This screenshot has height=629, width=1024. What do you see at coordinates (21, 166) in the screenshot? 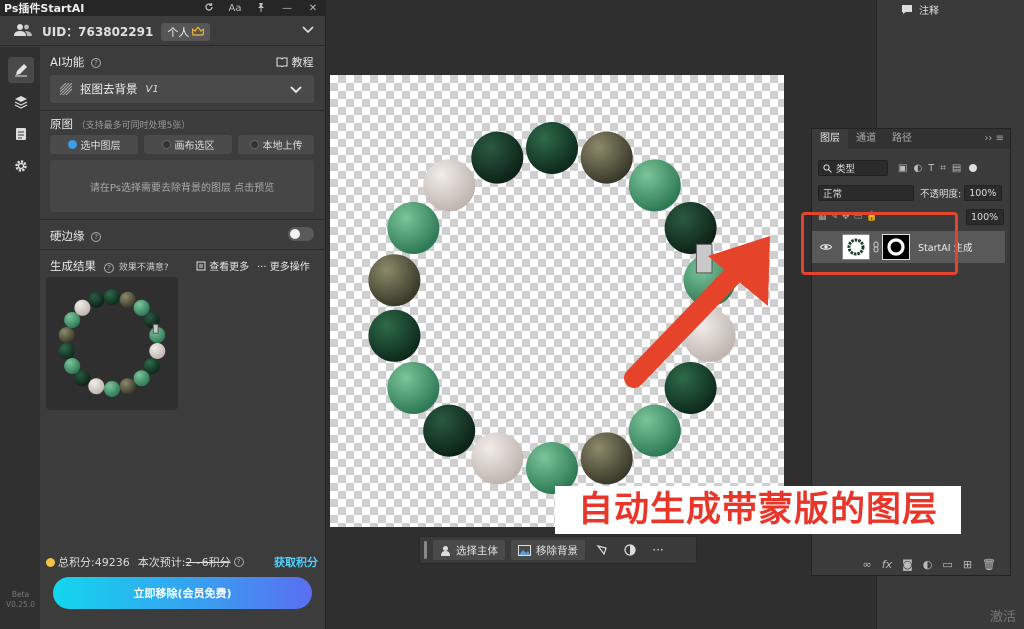
I see `rail-settings` at bounding box center [21, 166].